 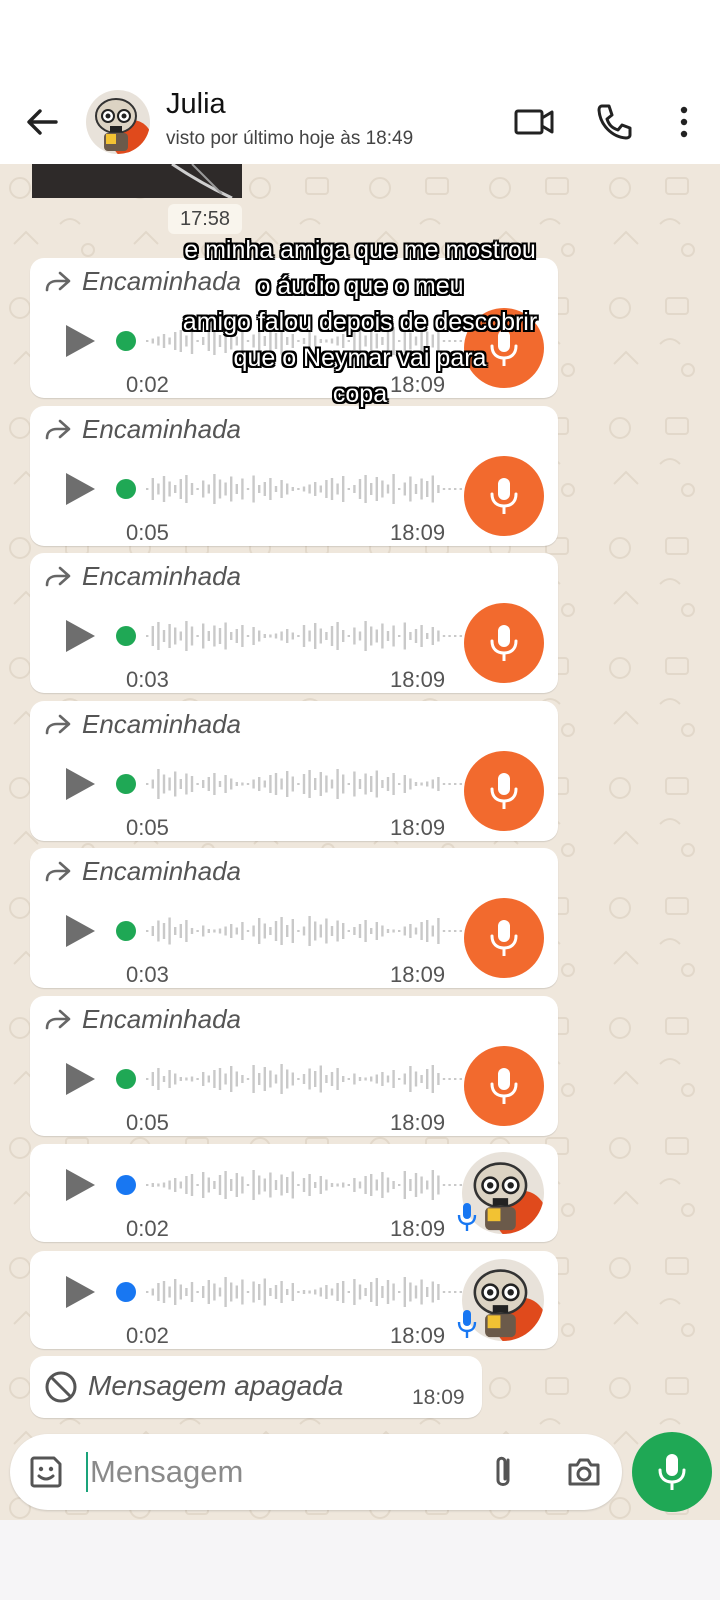 I want to click on contact-name: Julia, so click(x=196, y=104).